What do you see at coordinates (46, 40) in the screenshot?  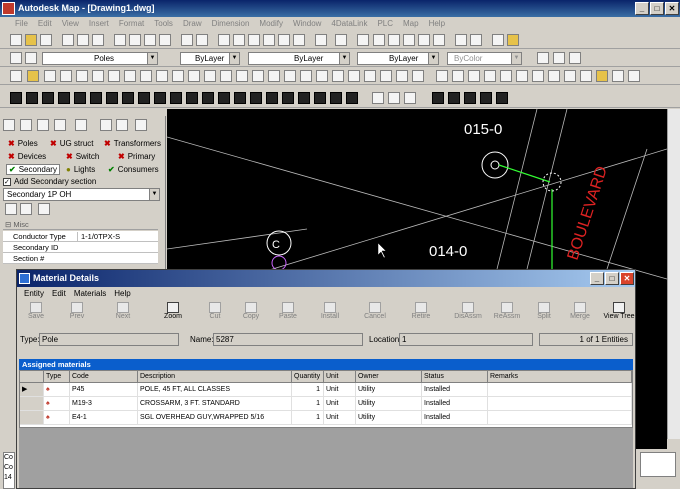 I see `save-icon` at bounding box center [46, 40].